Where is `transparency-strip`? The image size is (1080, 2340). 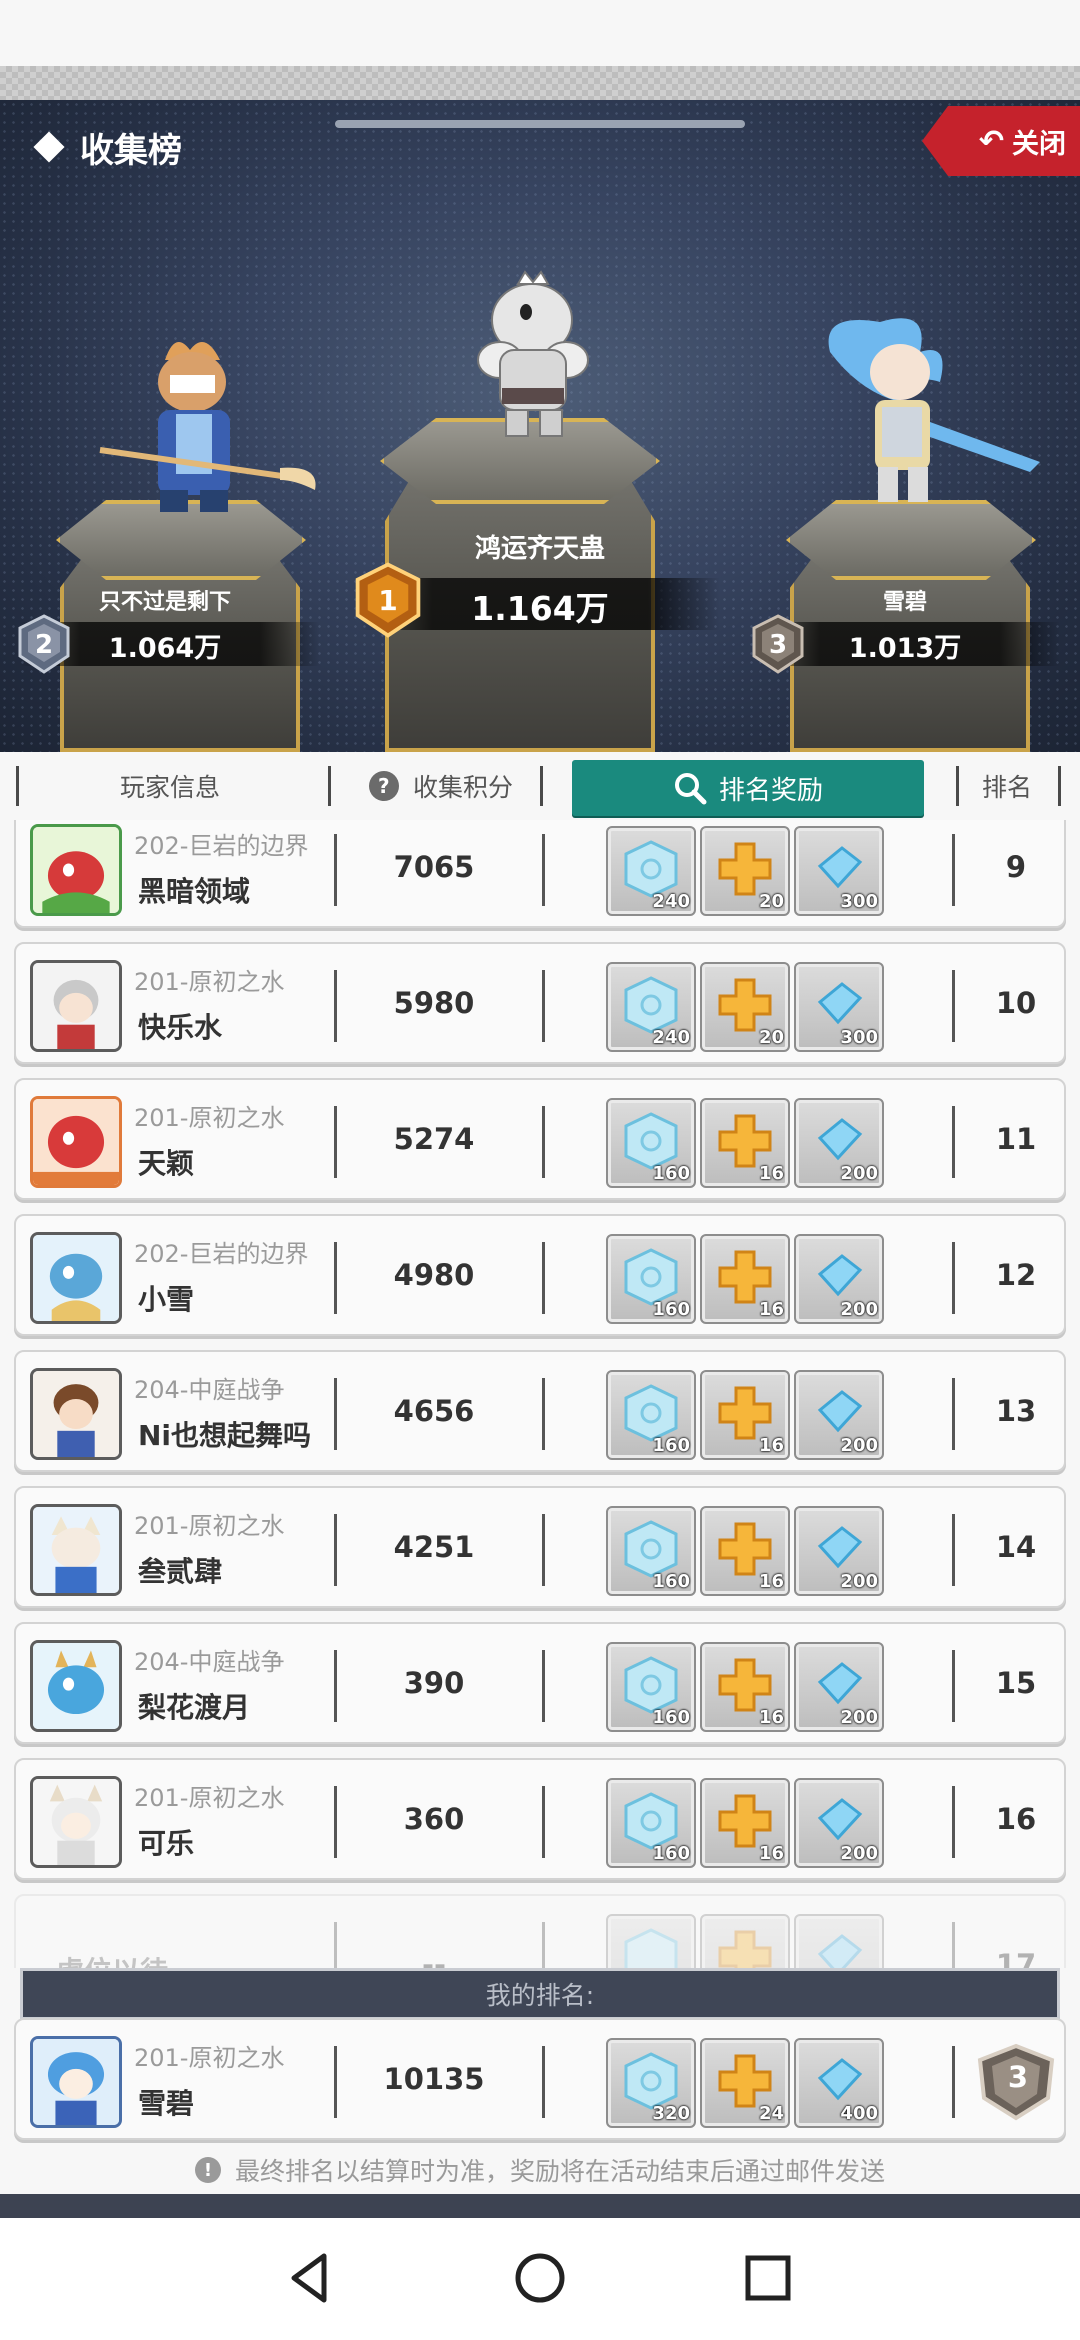
transparency-strip is located at coordinates (540, 83).